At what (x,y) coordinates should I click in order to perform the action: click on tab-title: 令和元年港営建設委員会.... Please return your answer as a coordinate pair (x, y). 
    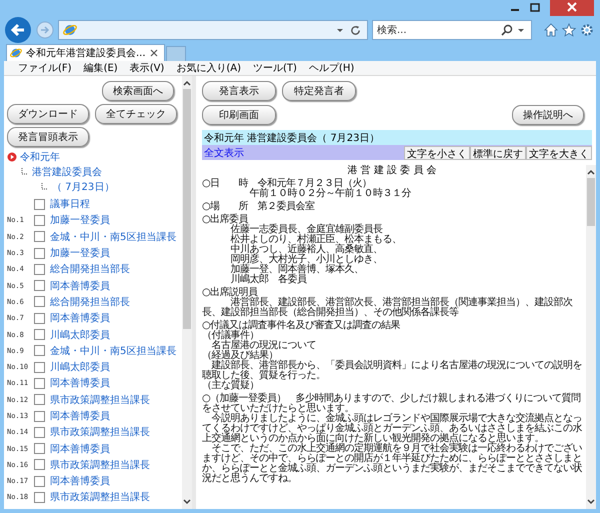
    Looking at the image, I should click on (86, 53).